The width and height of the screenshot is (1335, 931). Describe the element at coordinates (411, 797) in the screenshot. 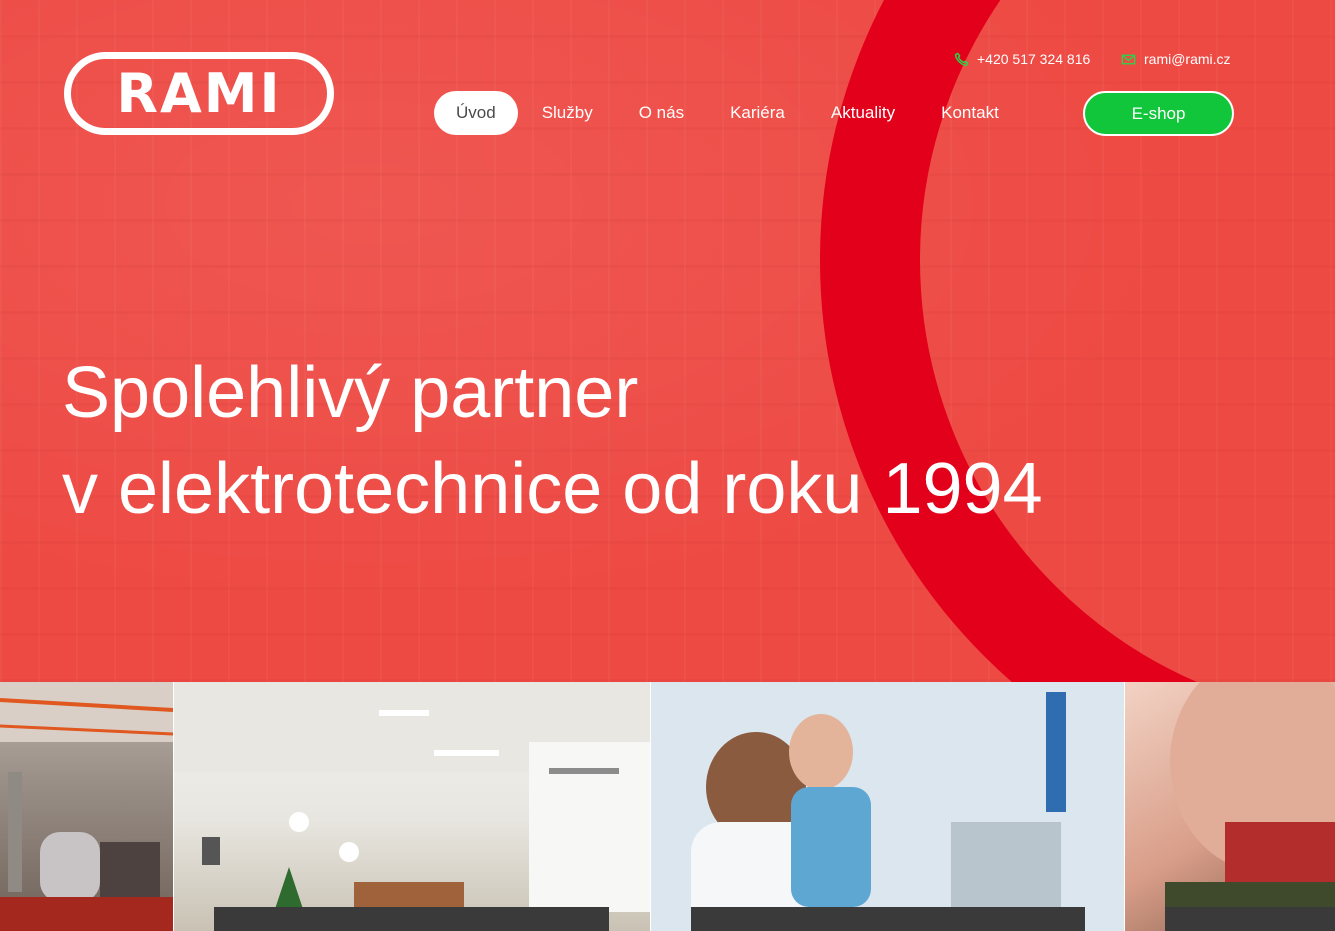

I see `showroom-image` at that location.